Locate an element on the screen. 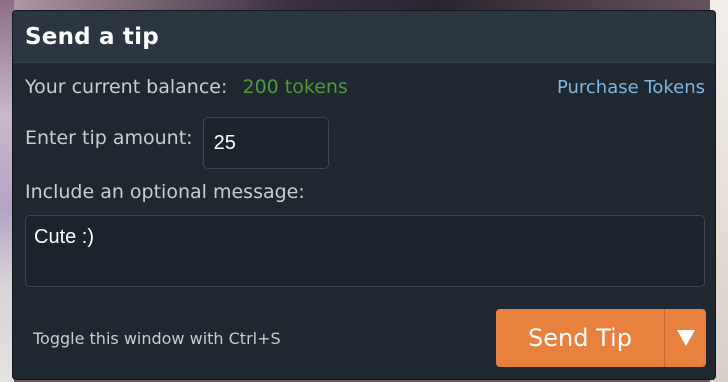 The height and width of the screenshot is (382, 728). tip-amount-input is located at coordinates (265, 143).